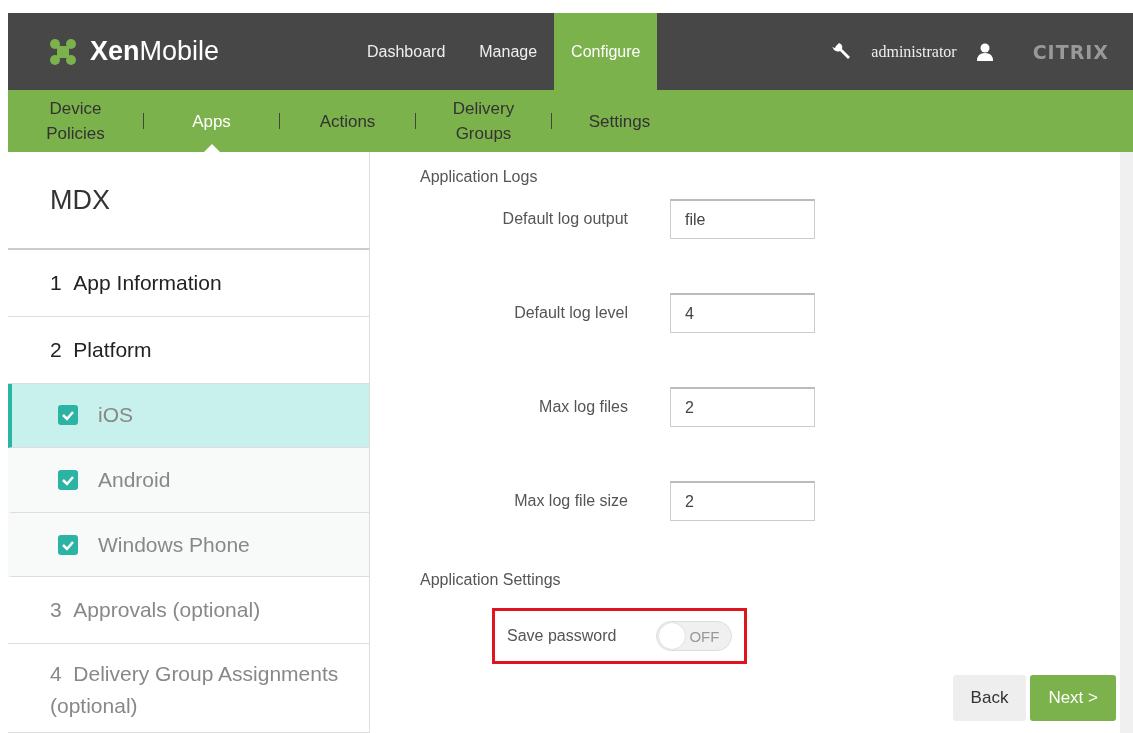 This screenshot has height=733, width=1133. Describe the element at coordinates (63, 51) in the screenshot. I see `logo-icon` at that location.